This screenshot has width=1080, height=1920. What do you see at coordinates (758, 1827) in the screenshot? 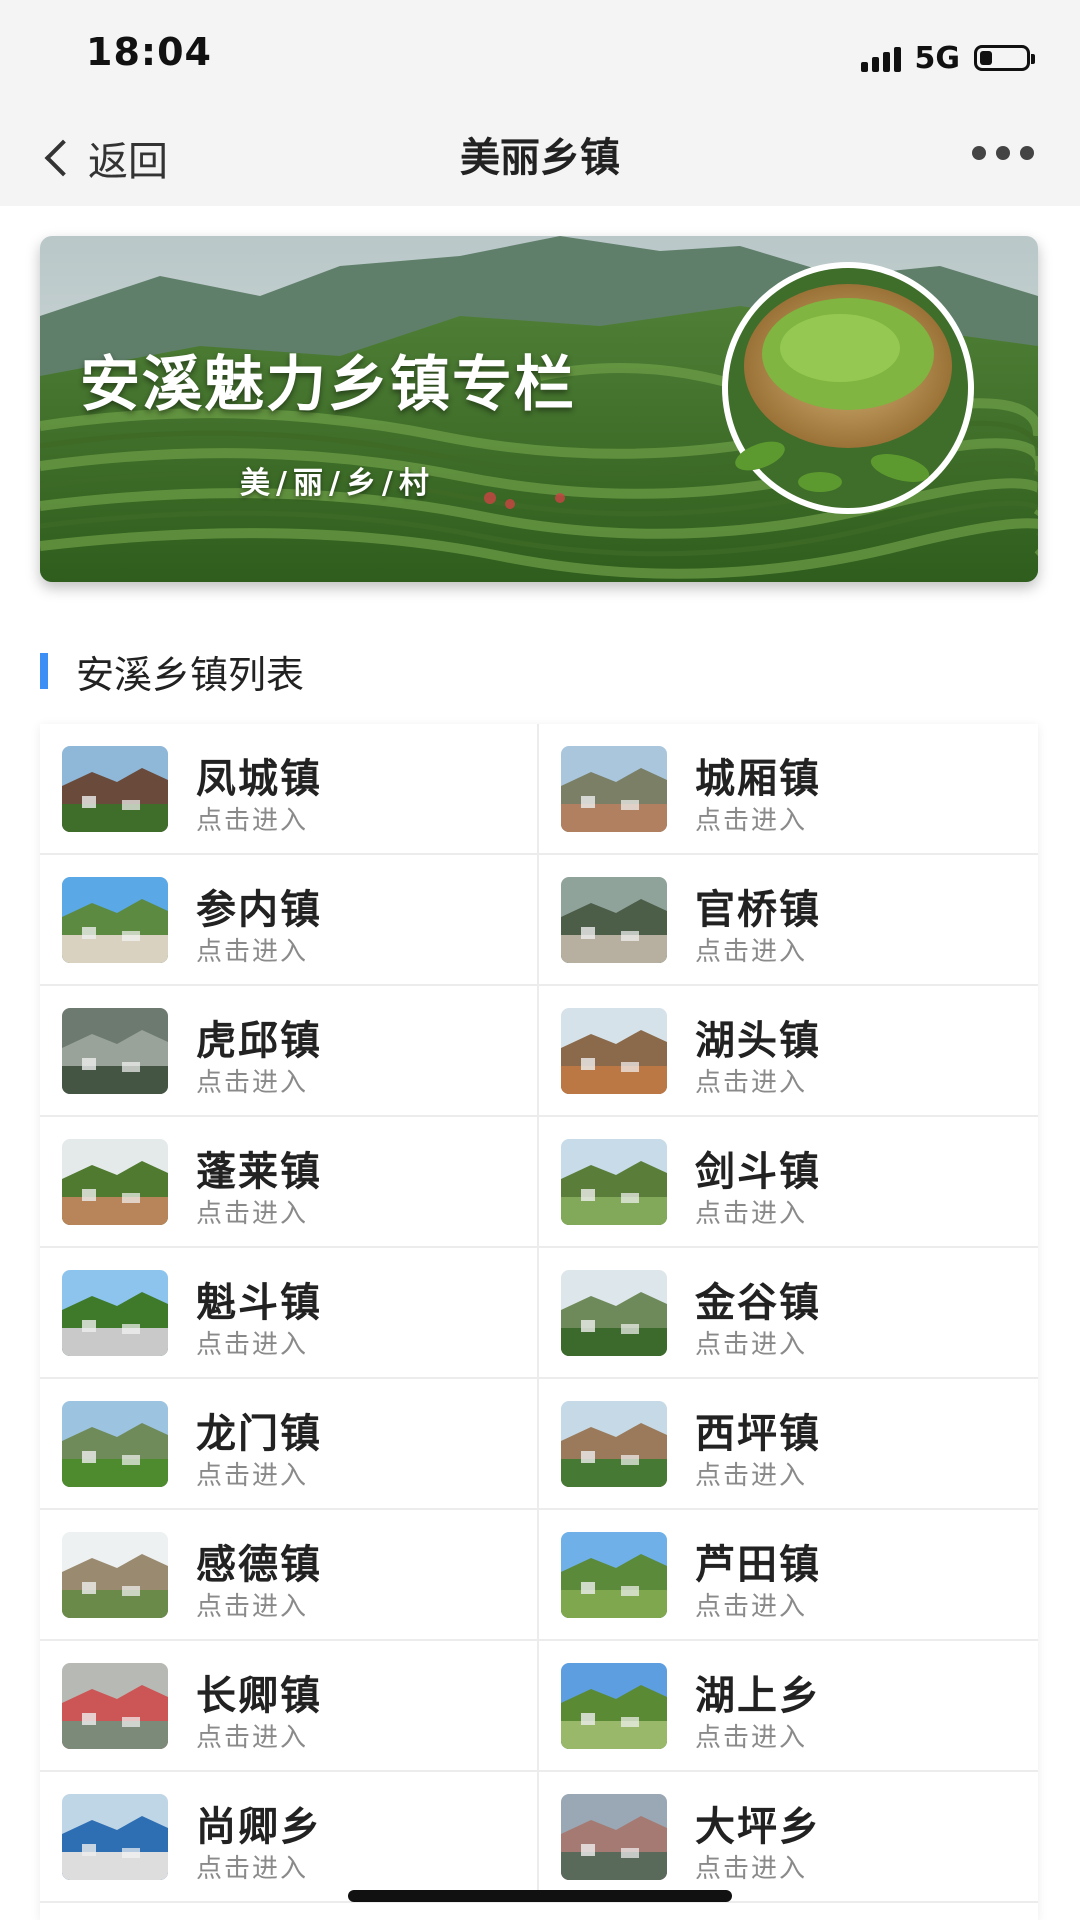
I see `town-name: 大坪乡` at bounding box center [758, 1827].